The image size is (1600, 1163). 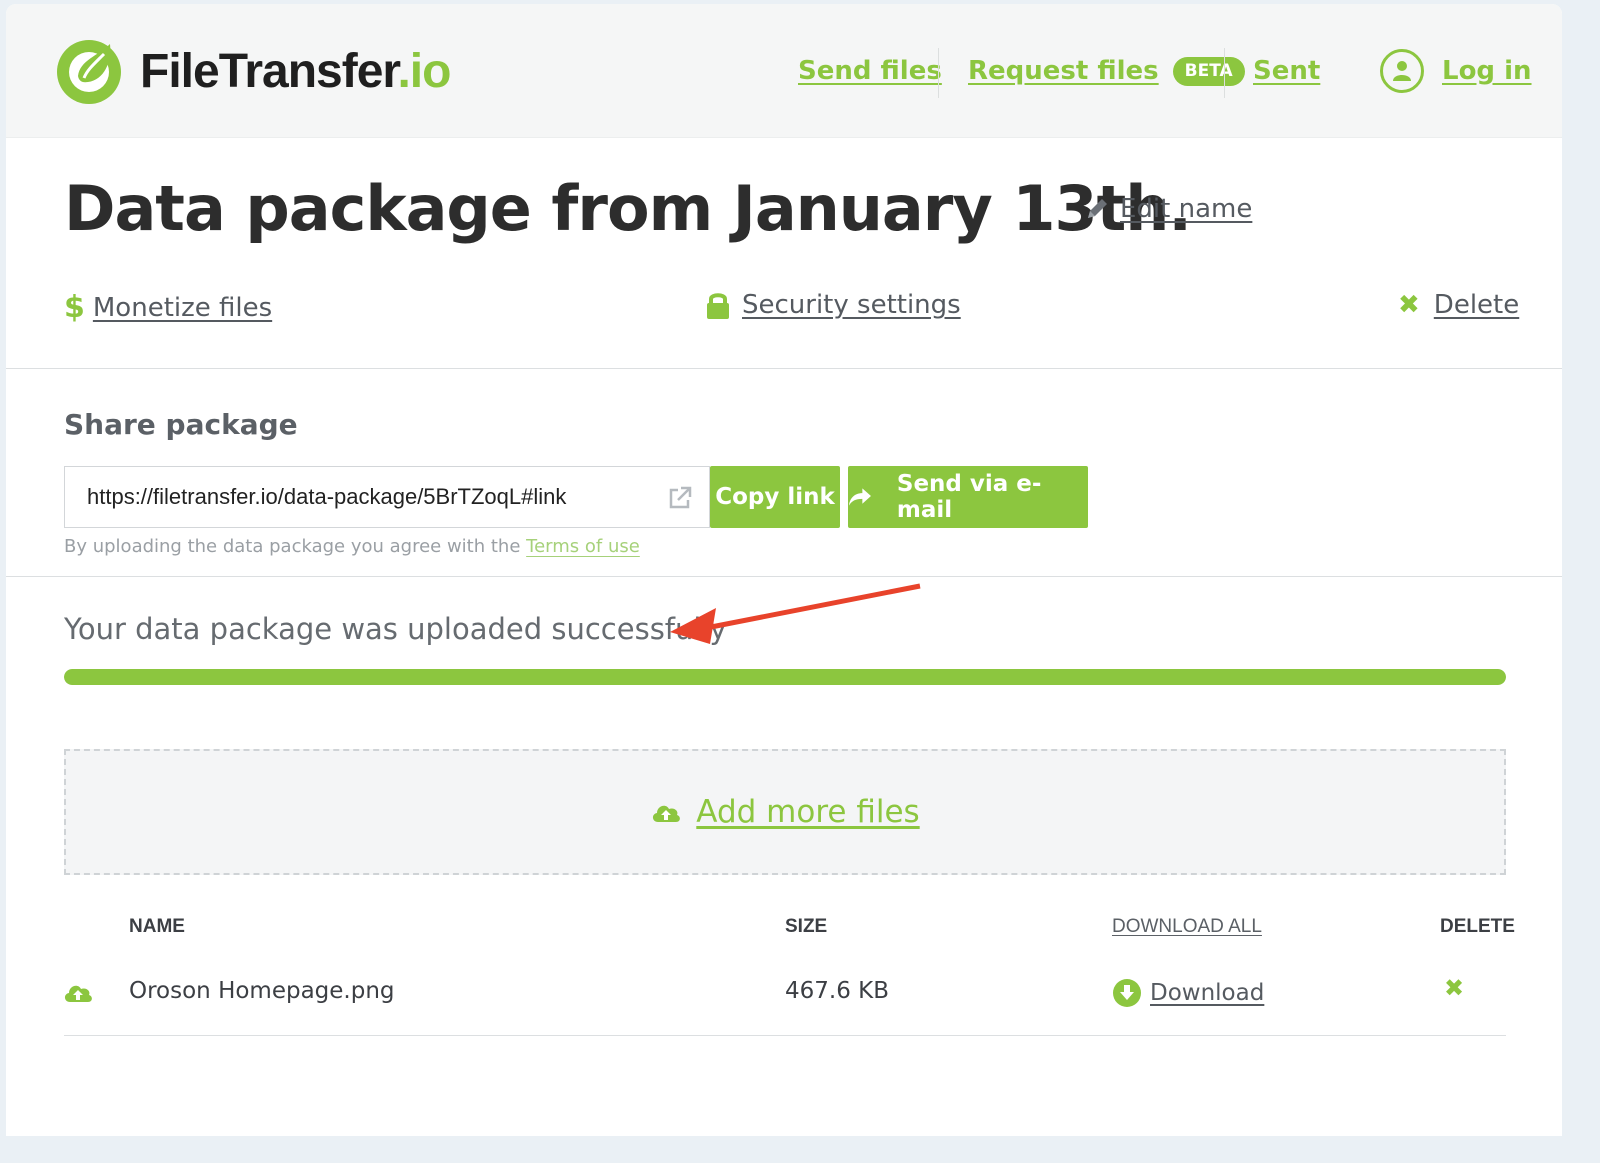 What do you see at coordinates (807, 812) in the screenshot?
I see `add-more-files-label: Add more files` at bounding box center [807, 812].